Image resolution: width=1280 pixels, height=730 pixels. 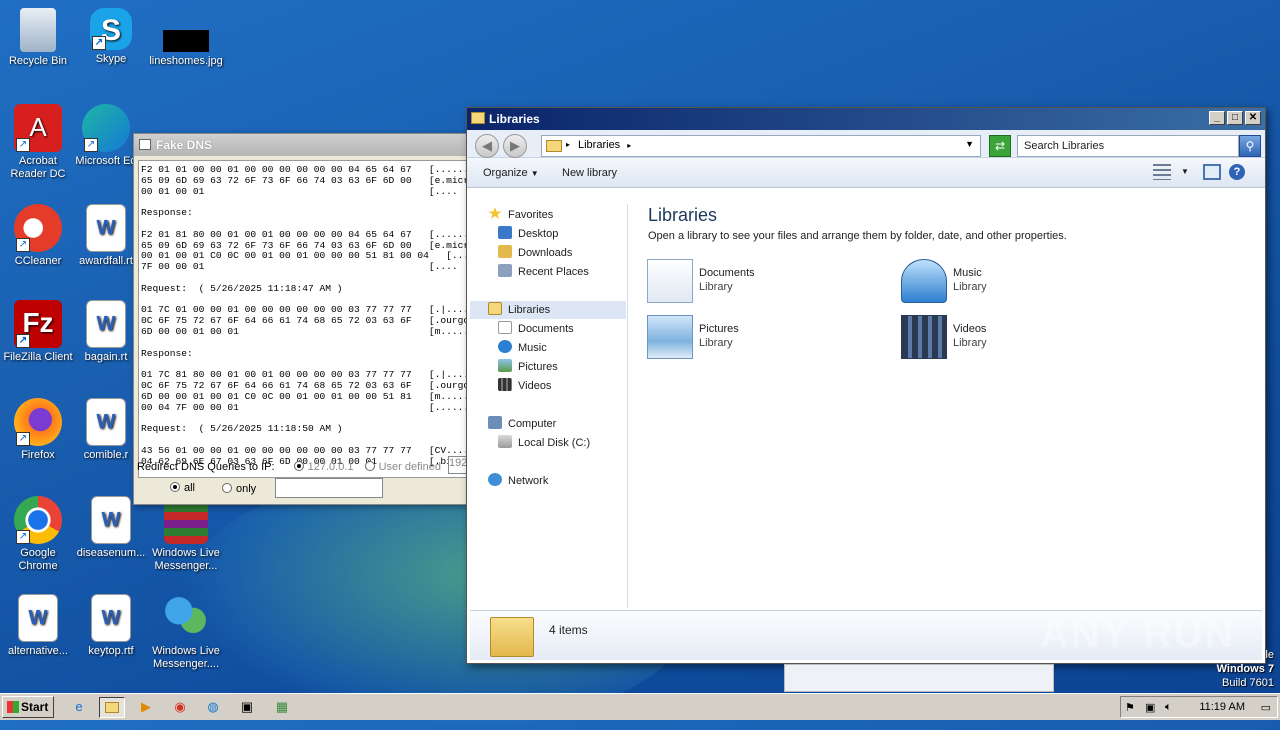 I want to click on desktop-icon-chrome: ↗ Google Chrome, so click(x=38, y=534).